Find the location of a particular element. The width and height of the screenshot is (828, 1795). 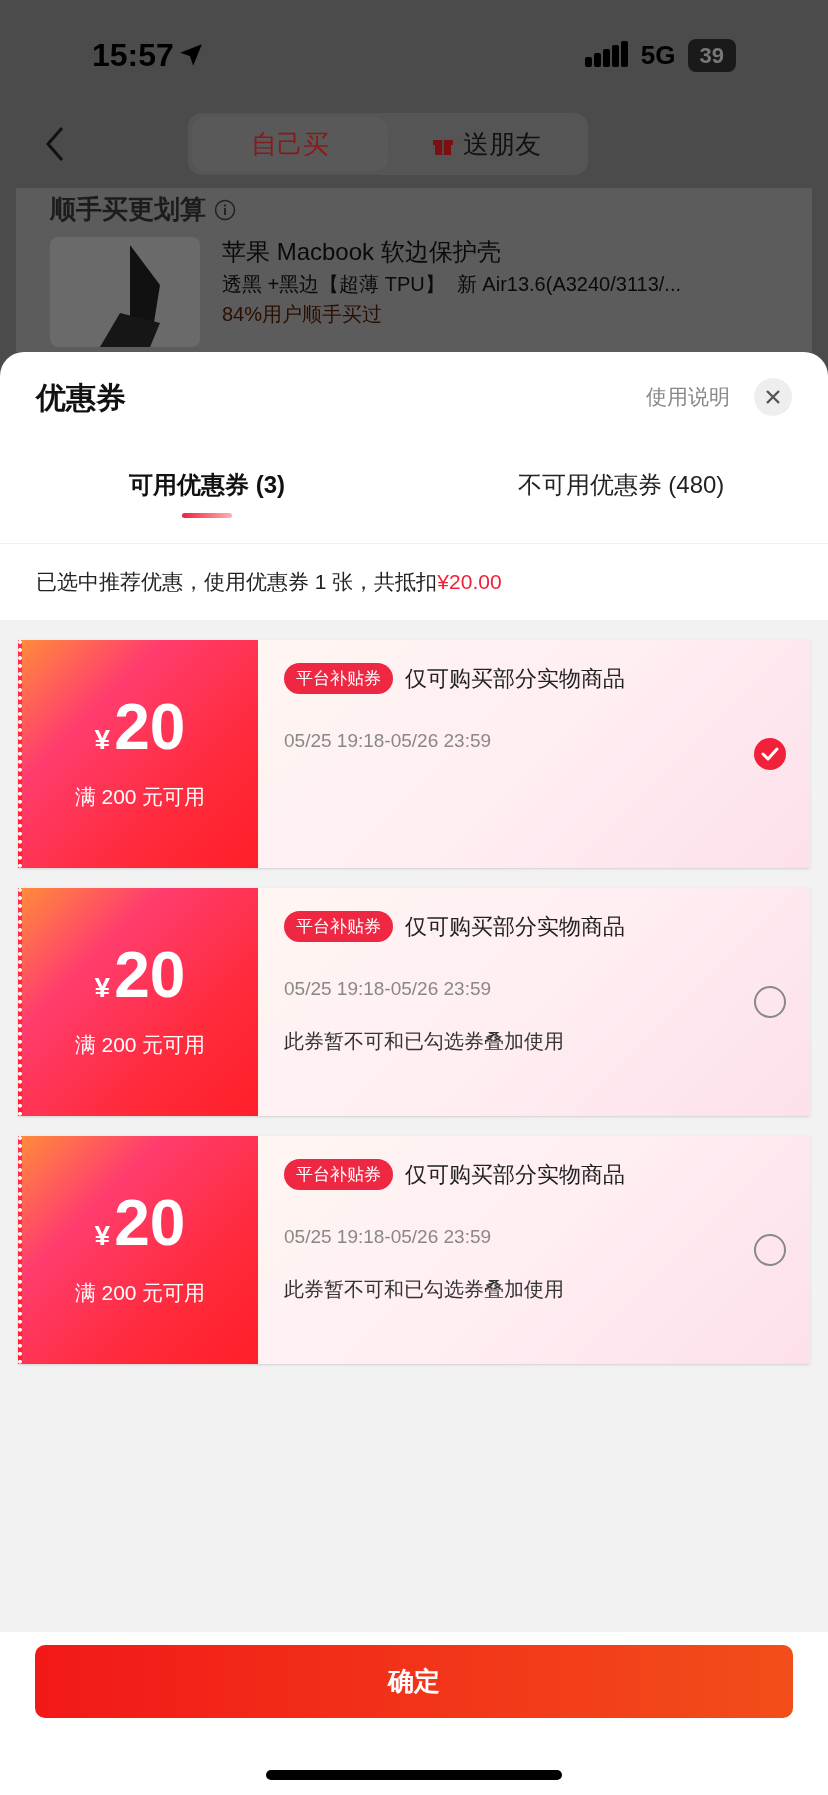

checked-radio is located at coordinates (770, 754).